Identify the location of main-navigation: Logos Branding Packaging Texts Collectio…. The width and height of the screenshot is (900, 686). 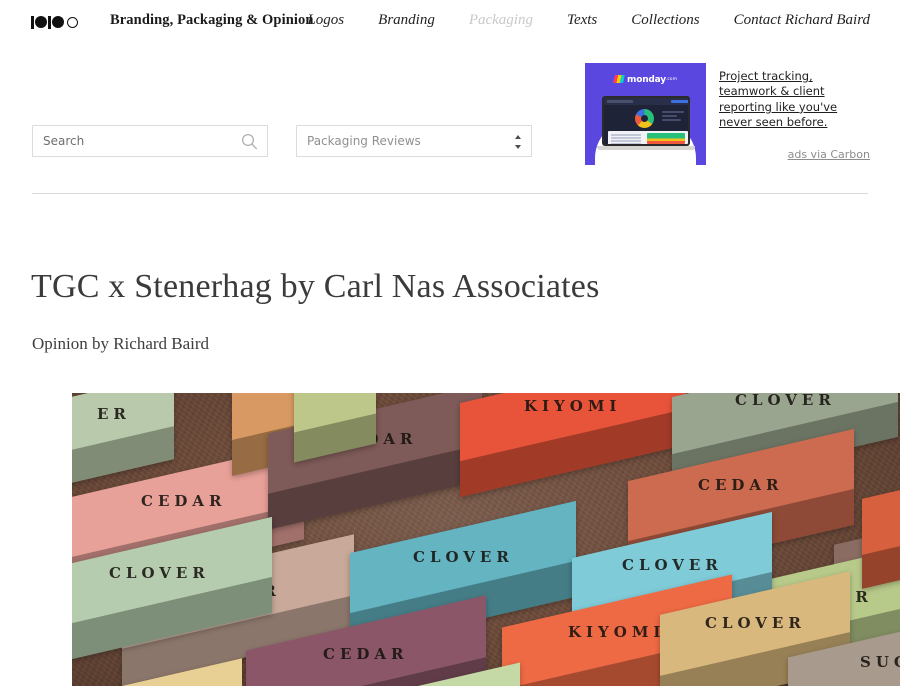
(588, 20).